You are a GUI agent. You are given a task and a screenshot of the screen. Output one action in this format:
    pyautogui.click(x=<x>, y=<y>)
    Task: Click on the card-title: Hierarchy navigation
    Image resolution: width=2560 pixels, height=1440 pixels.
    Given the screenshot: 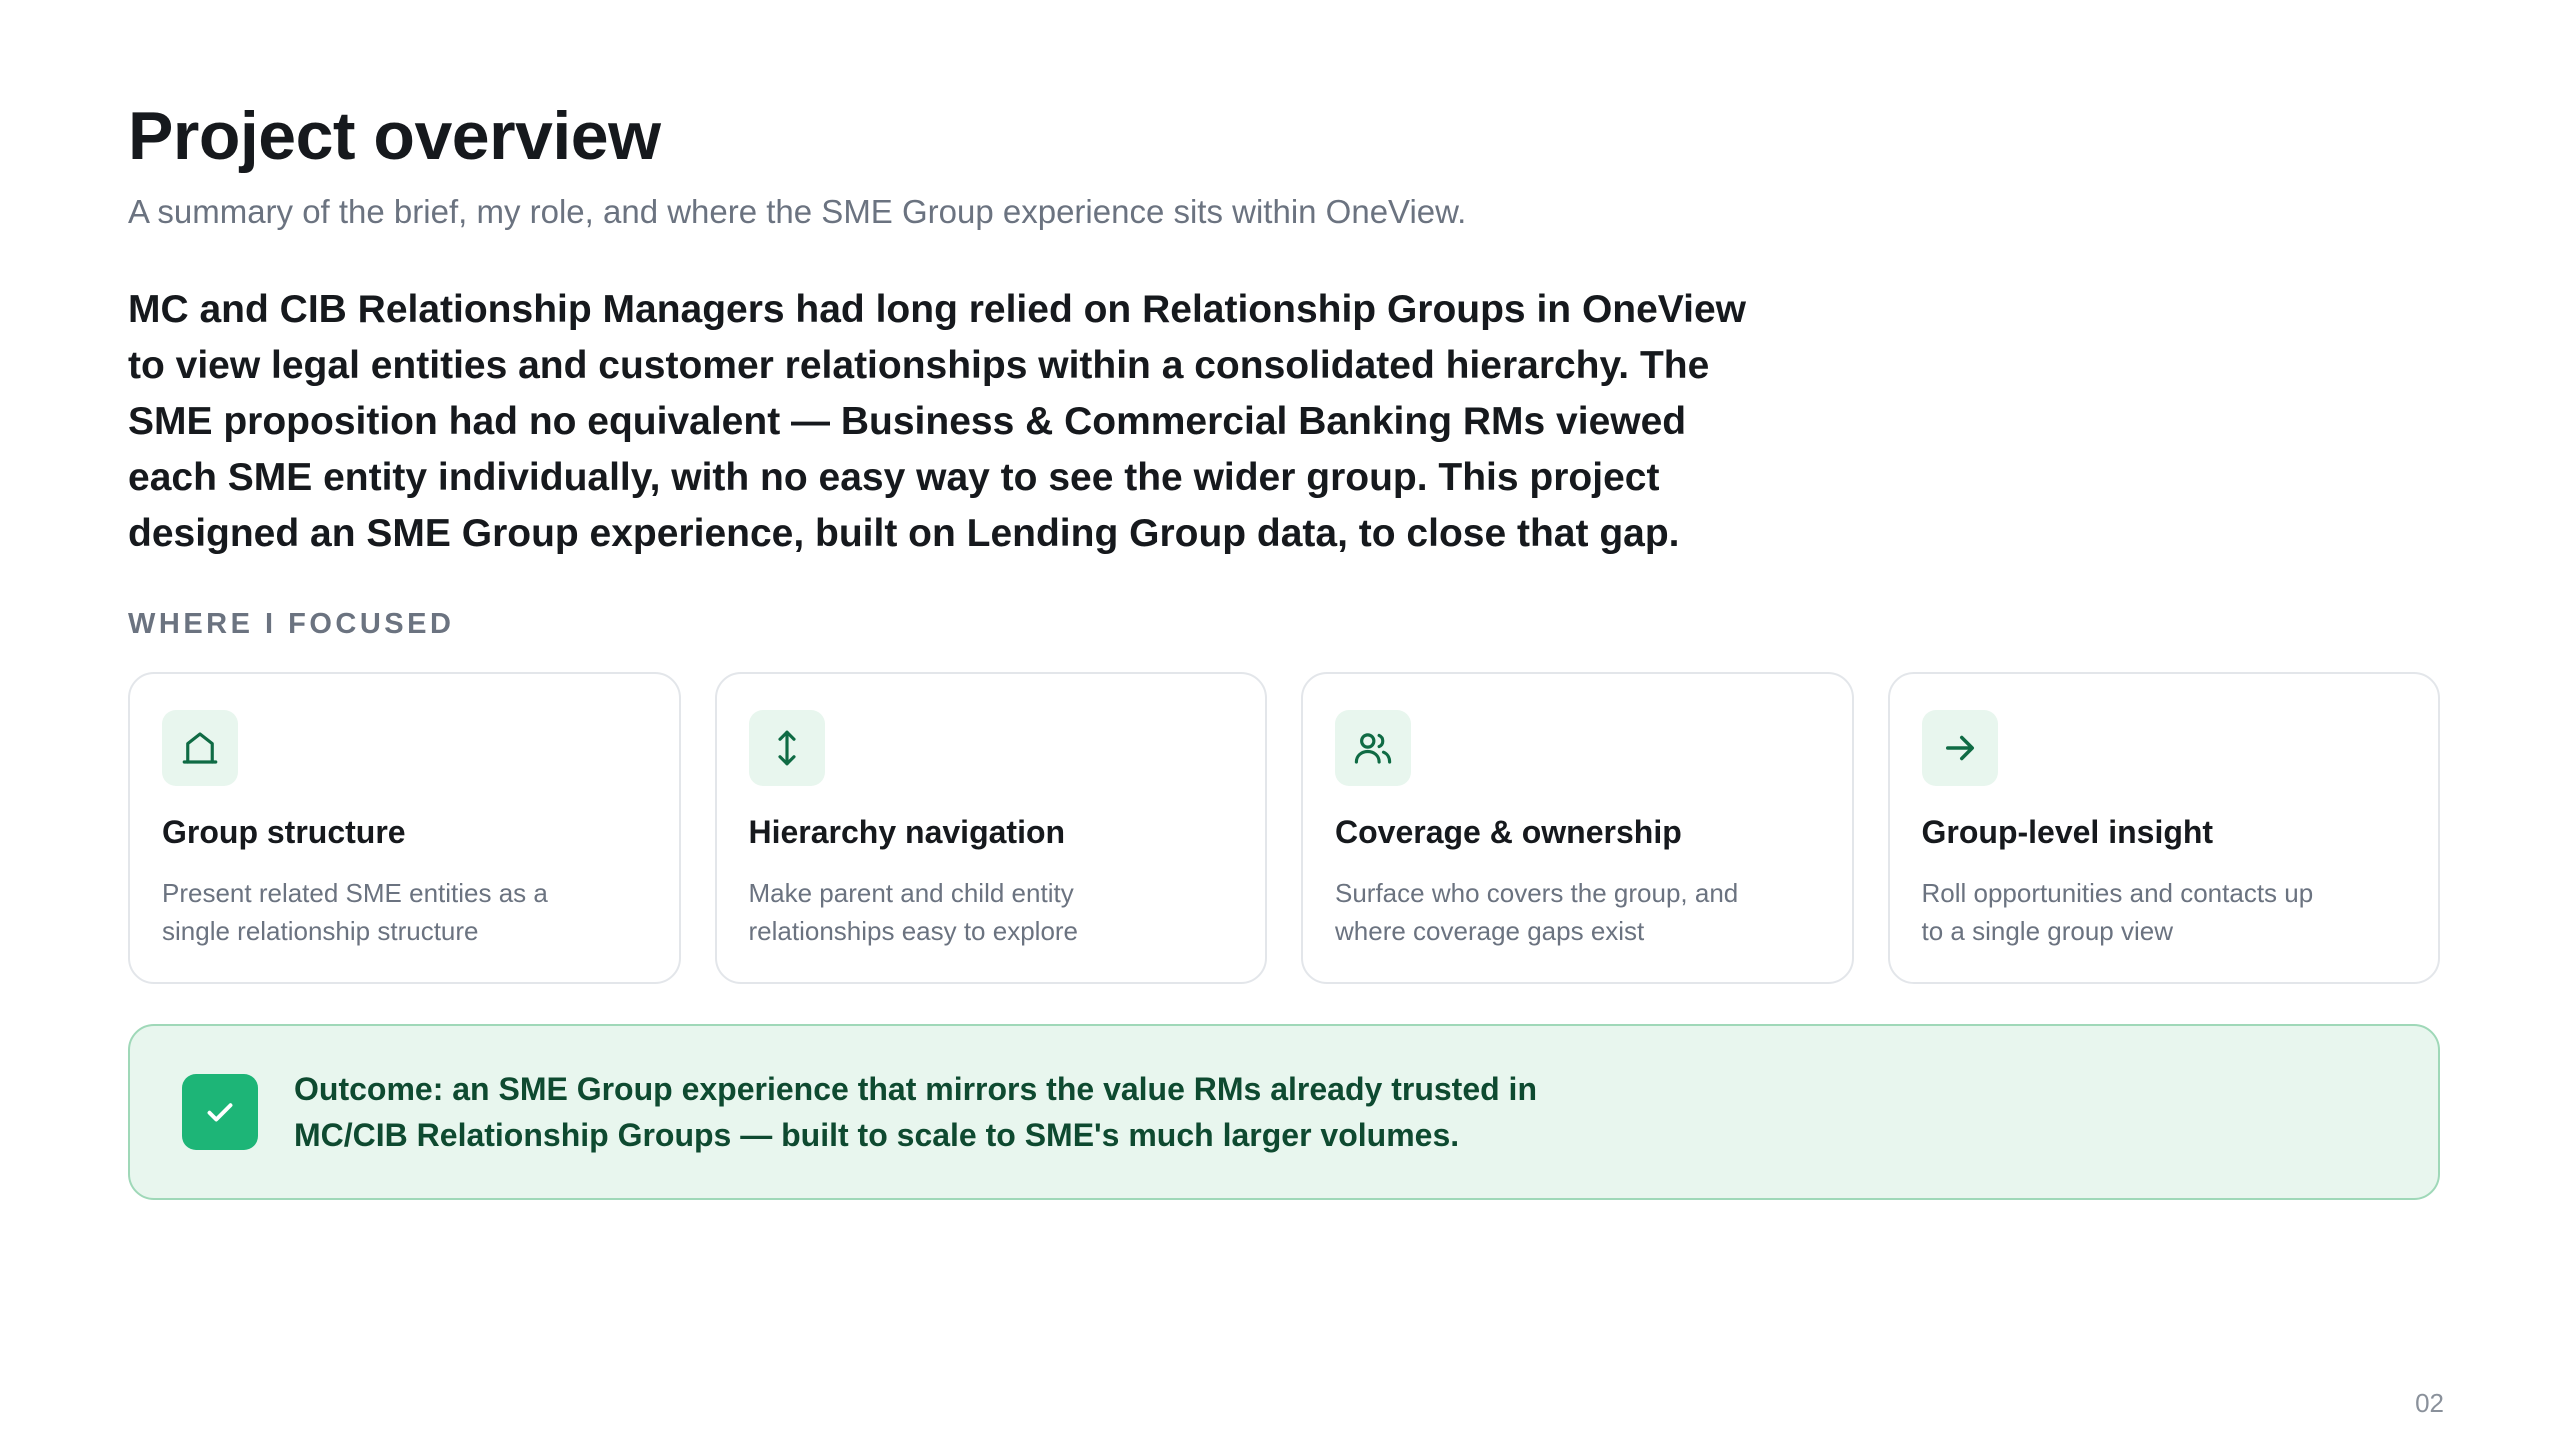 What is the action you would take?
    pyautogui.click(x=907, y=832)
    